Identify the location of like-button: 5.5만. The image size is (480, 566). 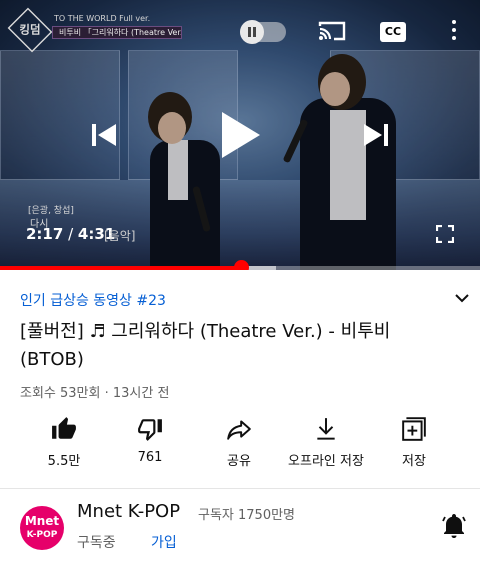
(64, 442).